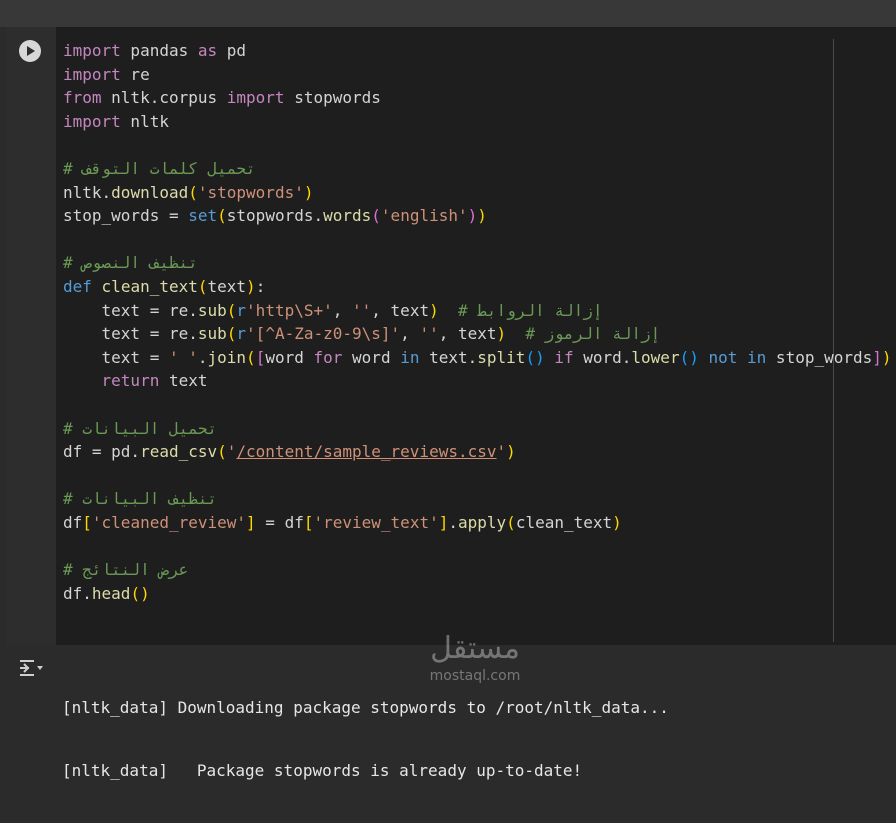  I want to click on code-token: re, so click(135, 74).